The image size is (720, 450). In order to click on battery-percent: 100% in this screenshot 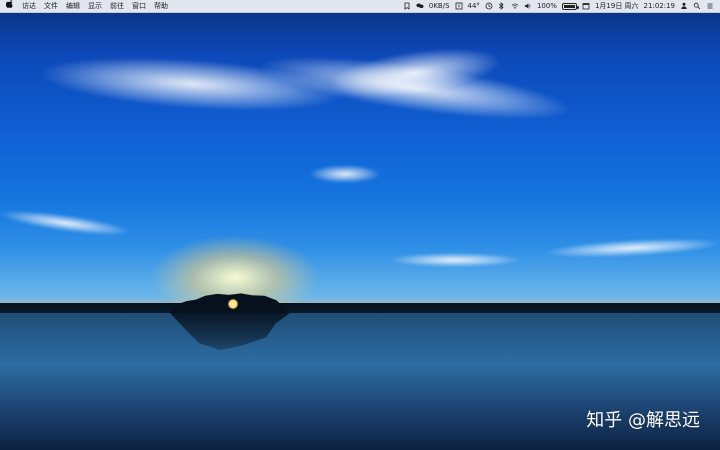, I will do `click(547, 6)`.